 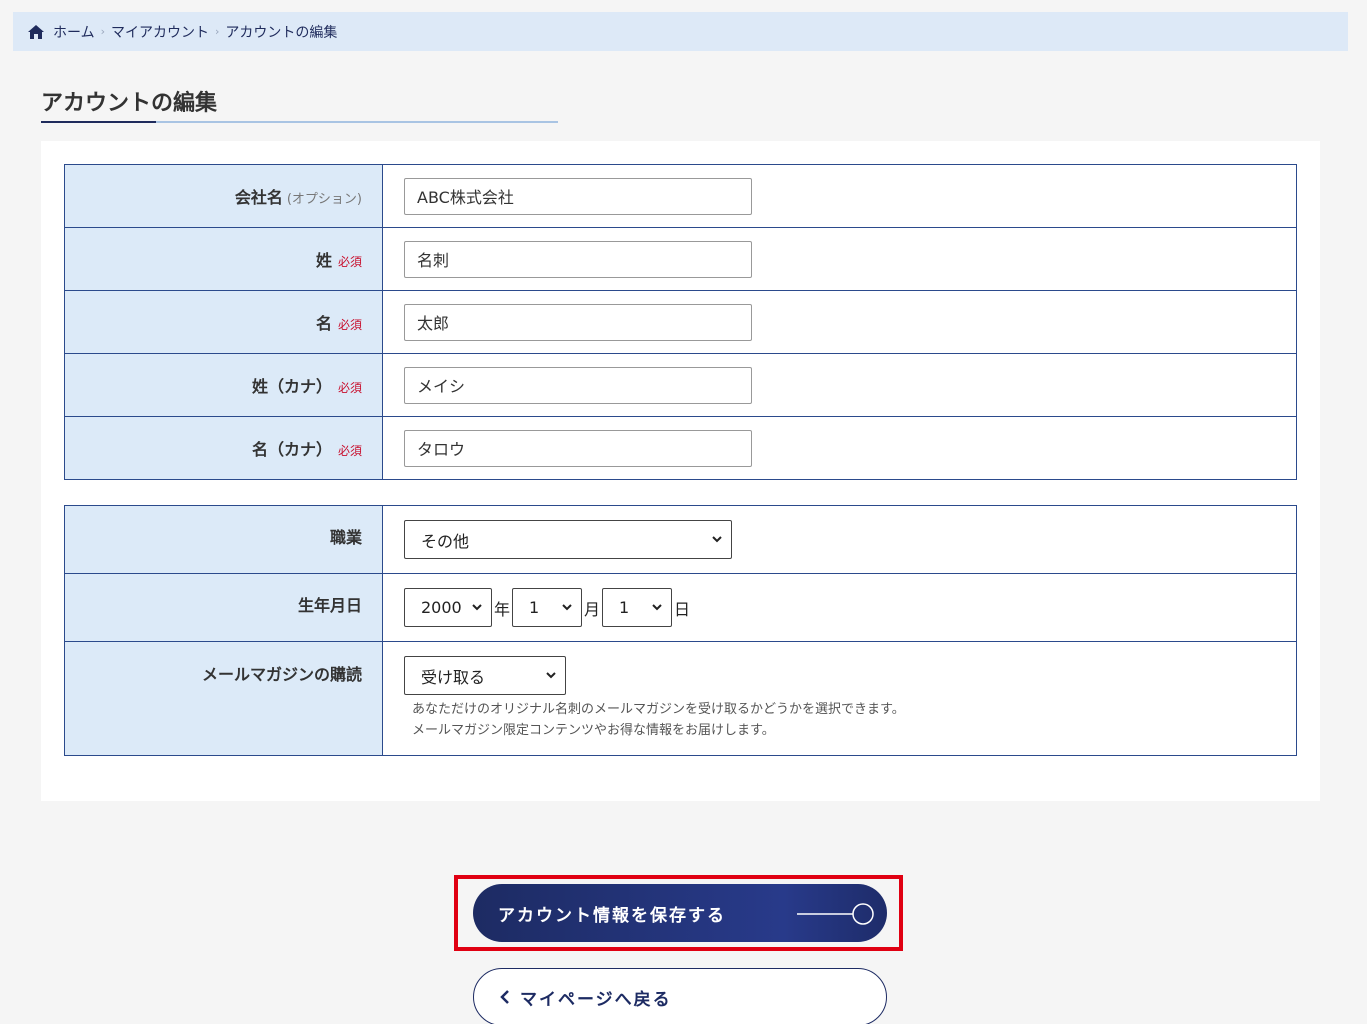 What do you see at coordinates (223, 607) in the screenshot?
I see `birthday-label: 生年月日` at bounding box center [223, 607].